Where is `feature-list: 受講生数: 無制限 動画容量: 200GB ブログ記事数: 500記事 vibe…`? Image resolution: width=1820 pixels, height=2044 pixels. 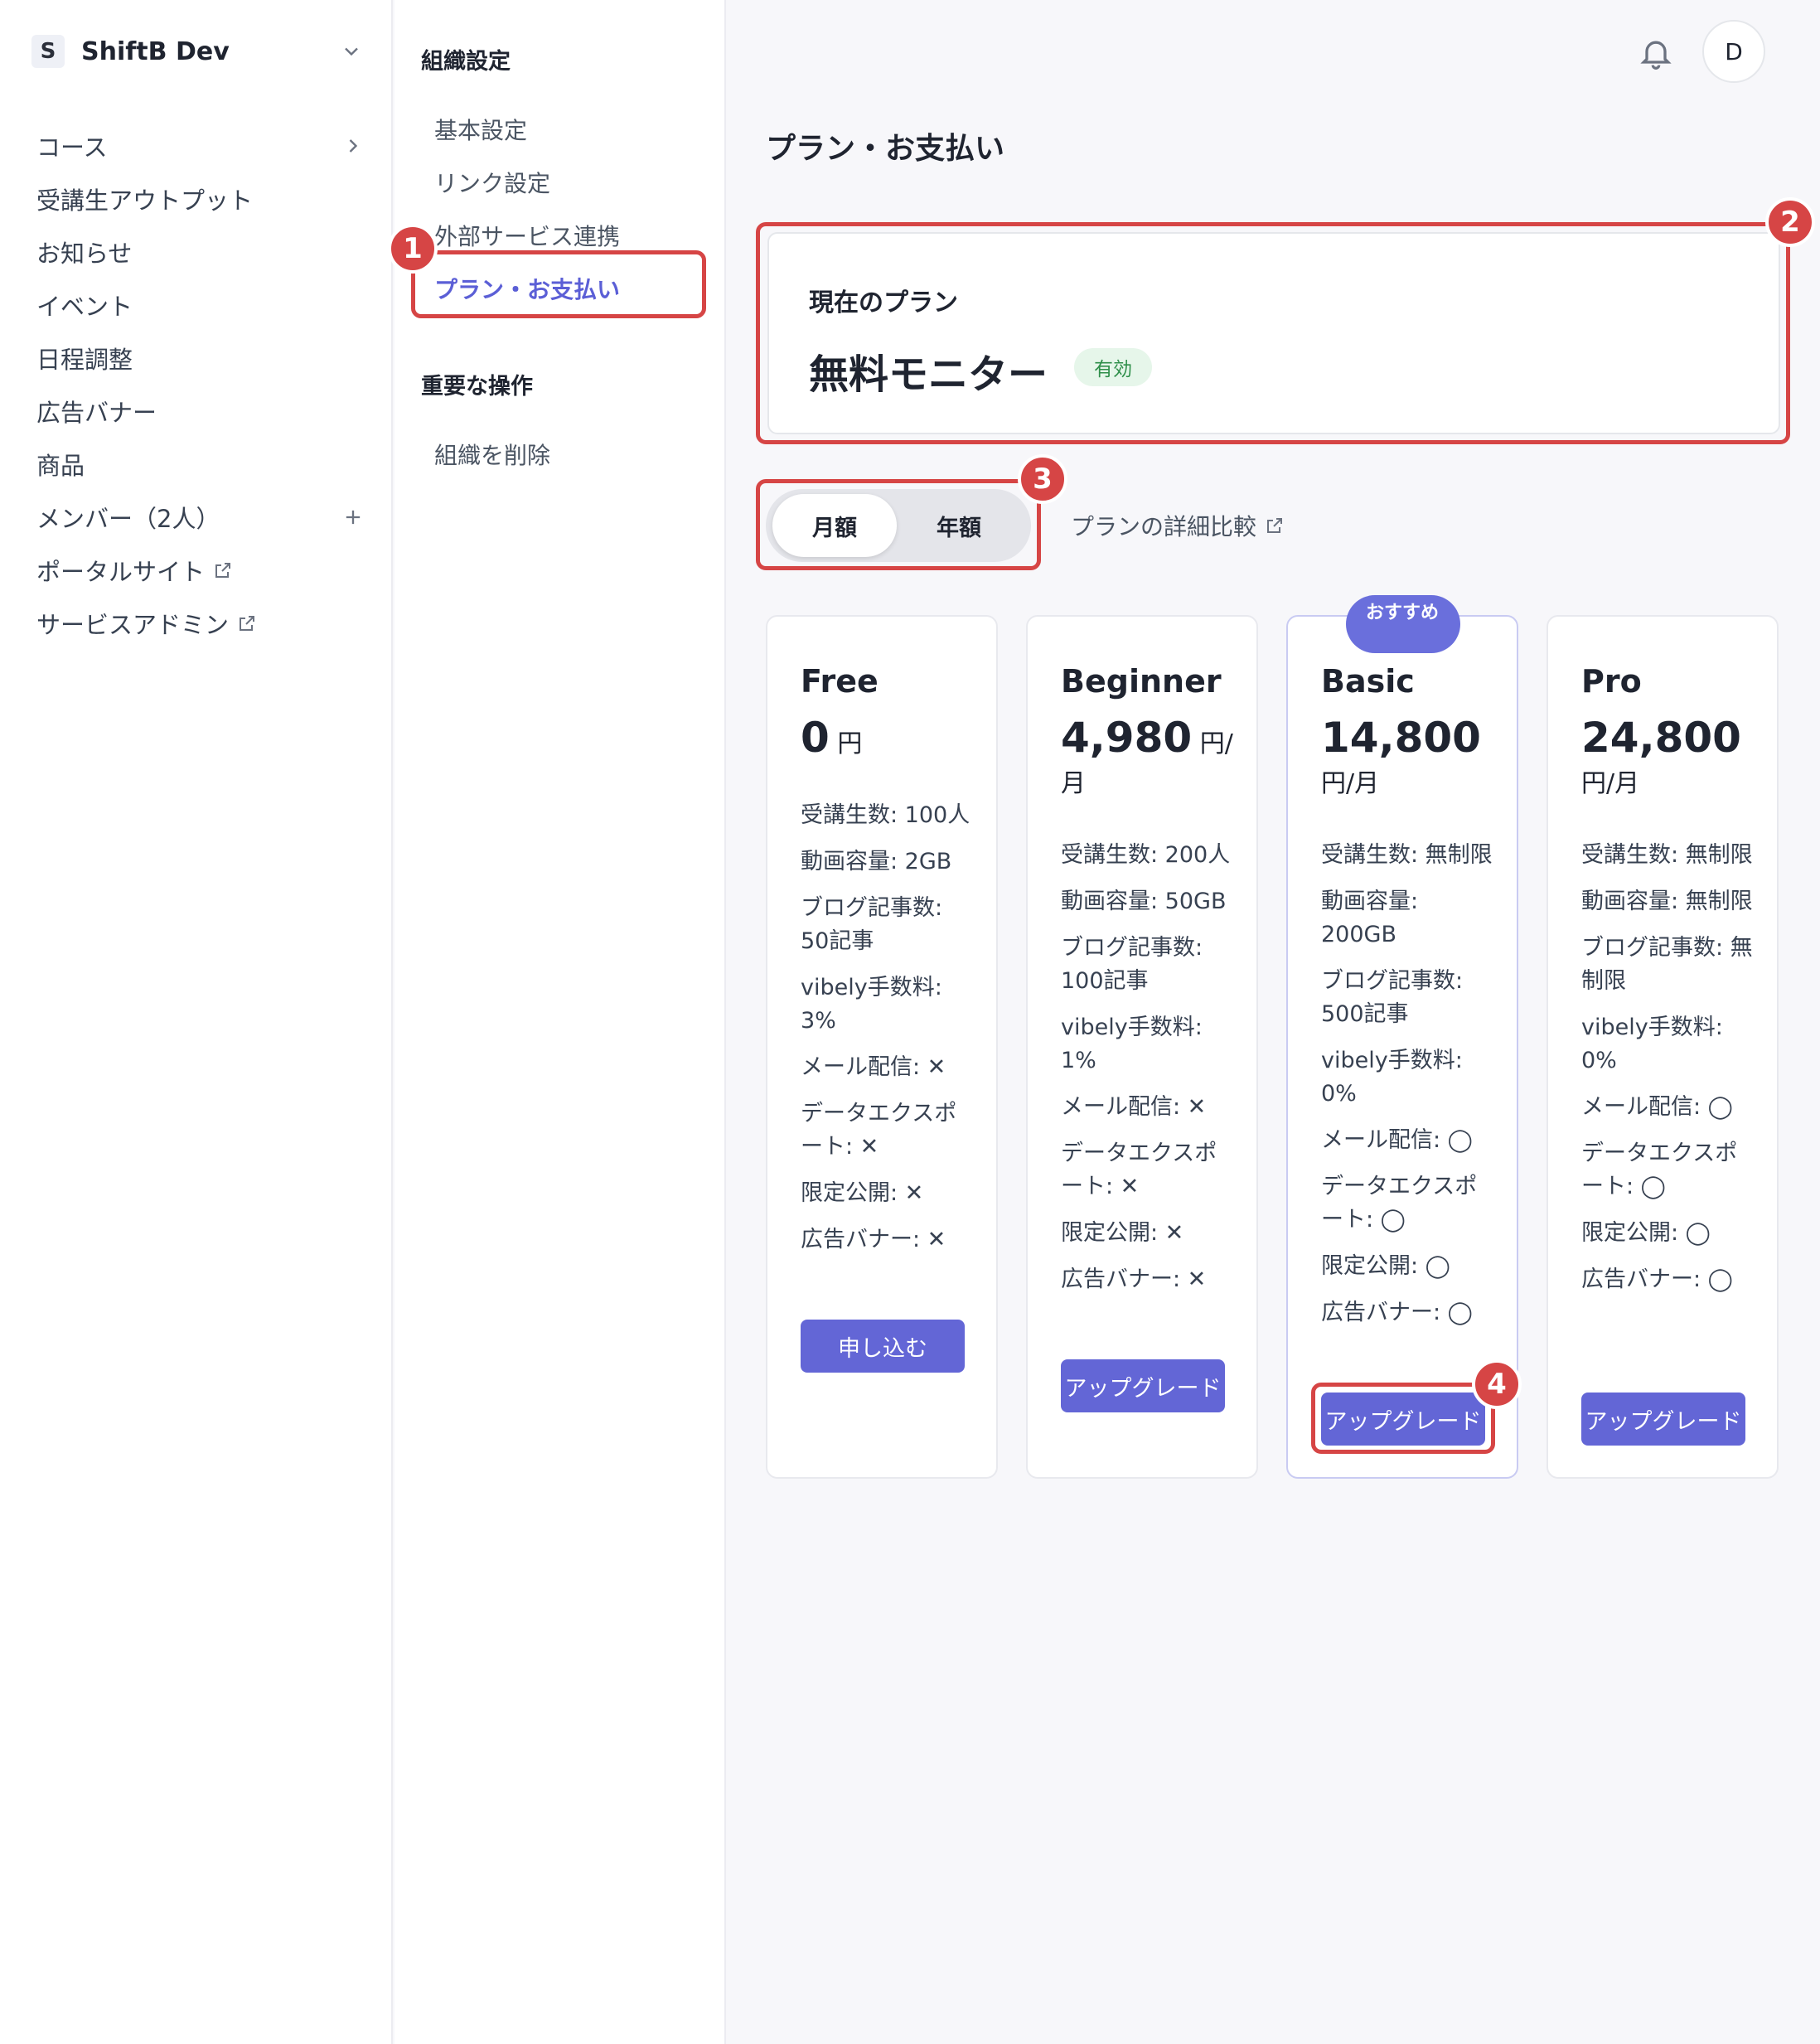 feature-list: 受講生数: 無制限 動画容量: 200GB ブログ記事数: 500記事 vibe… is located at coordinates (1408, 1091).